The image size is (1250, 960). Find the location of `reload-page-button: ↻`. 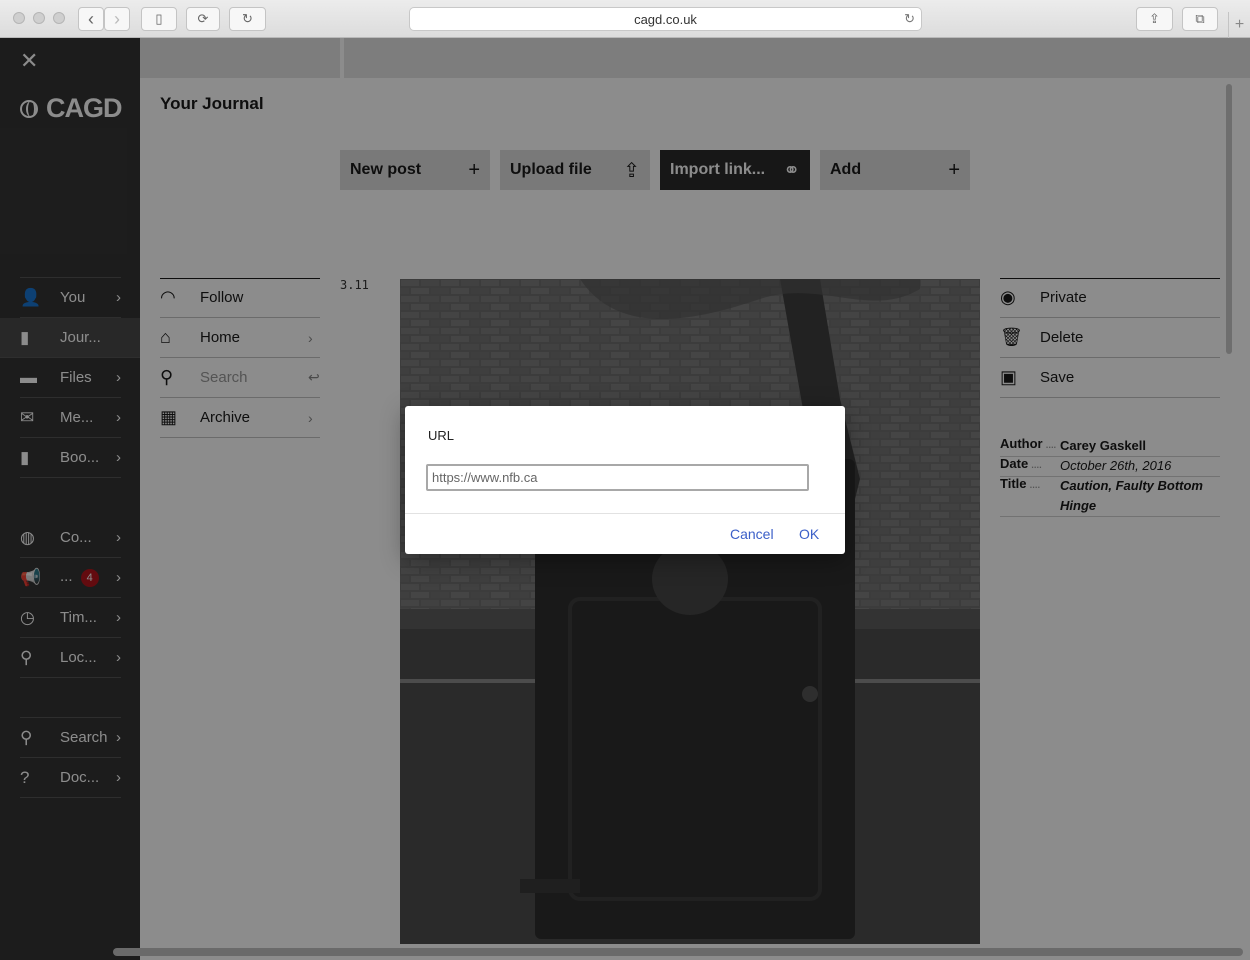

reload-page-button: ↻ is located at coordinates (247, 19).